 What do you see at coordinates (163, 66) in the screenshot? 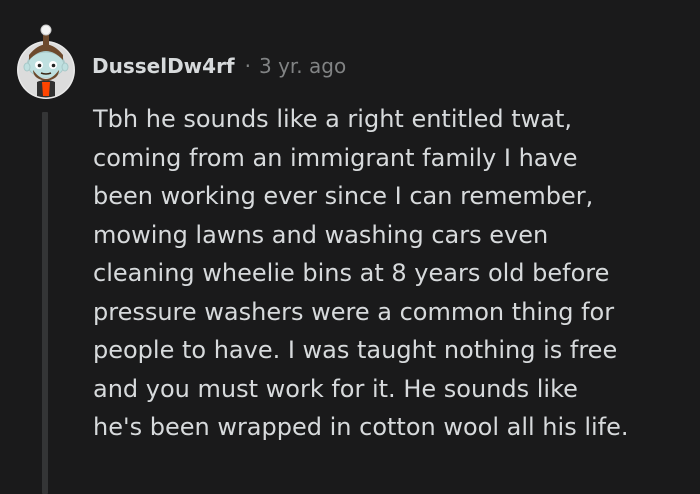
I see `username-link: DusselDw4rf` at bounding box center [163, 66].